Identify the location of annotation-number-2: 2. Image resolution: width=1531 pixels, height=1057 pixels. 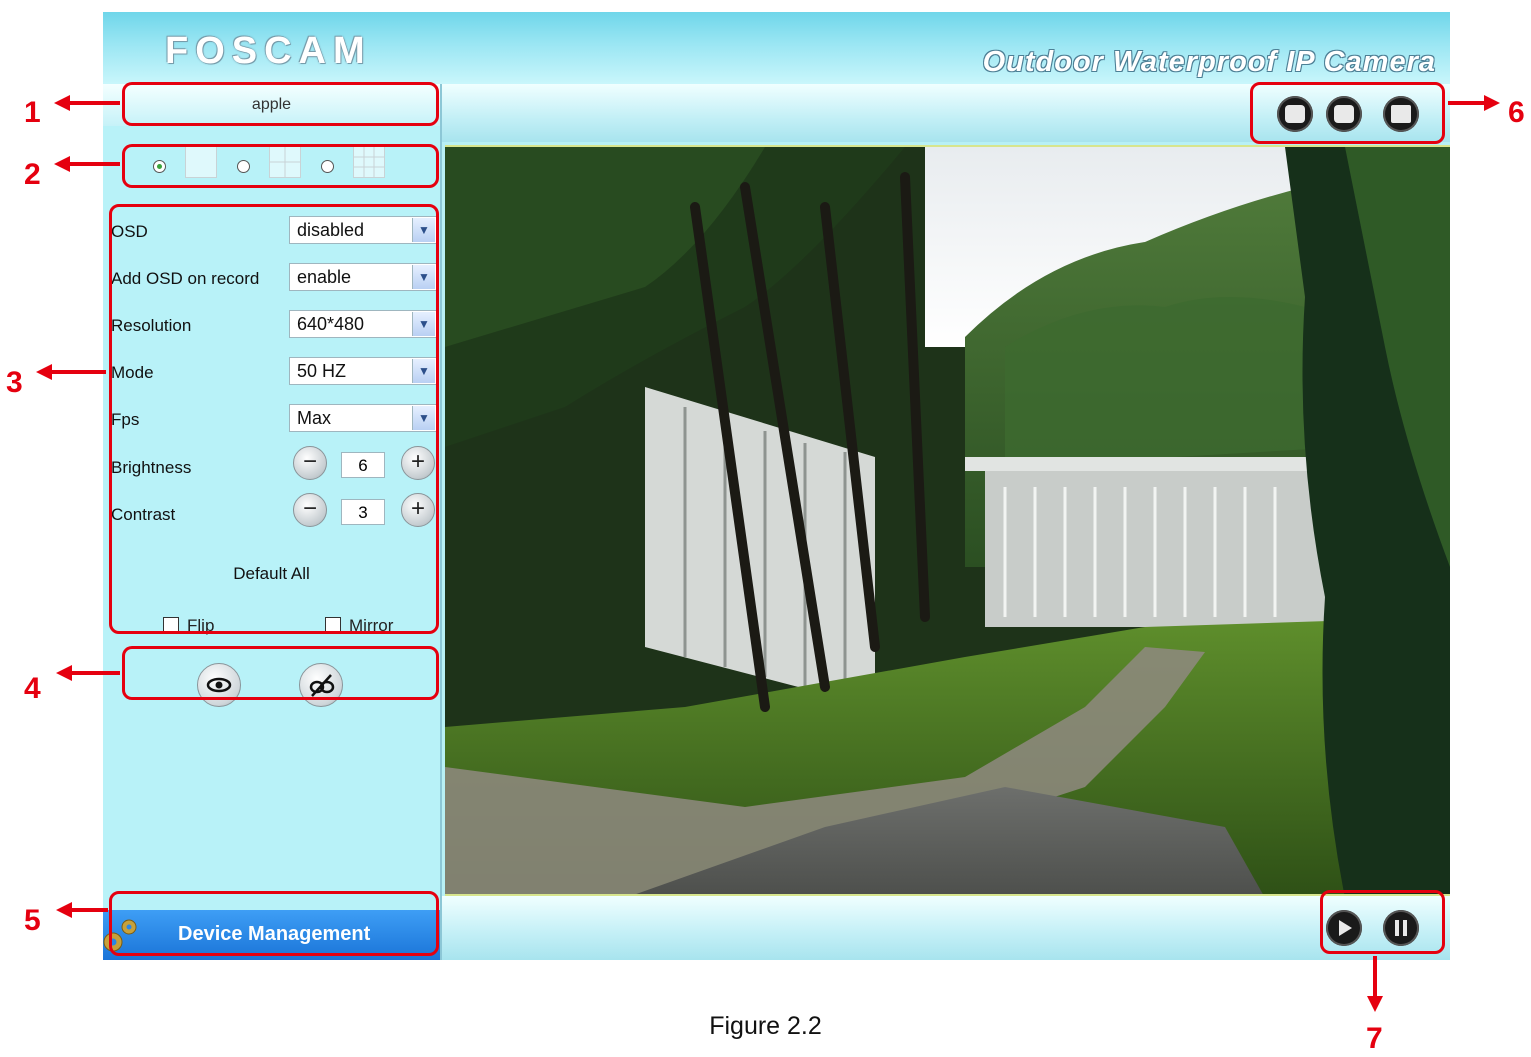
(32, 174).